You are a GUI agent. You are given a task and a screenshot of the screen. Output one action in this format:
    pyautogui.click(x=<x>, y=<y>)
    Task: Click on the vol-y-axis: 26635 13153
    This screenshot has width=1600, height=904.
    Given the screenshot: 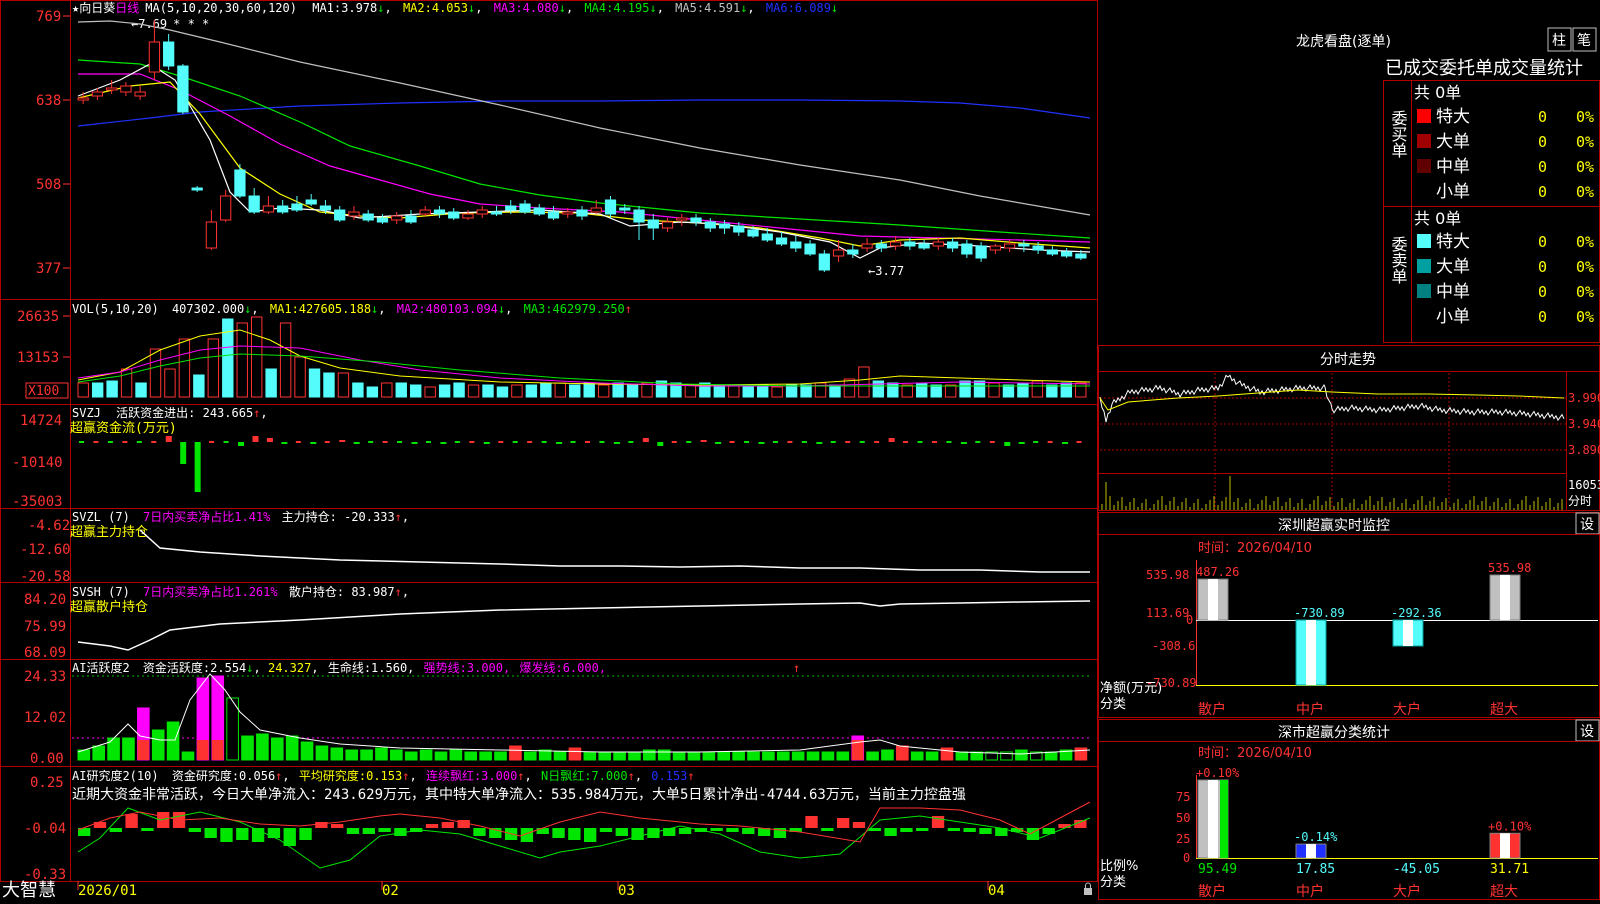 What is the action you would take?
    pyautogui.click(x=38, y=337)
    